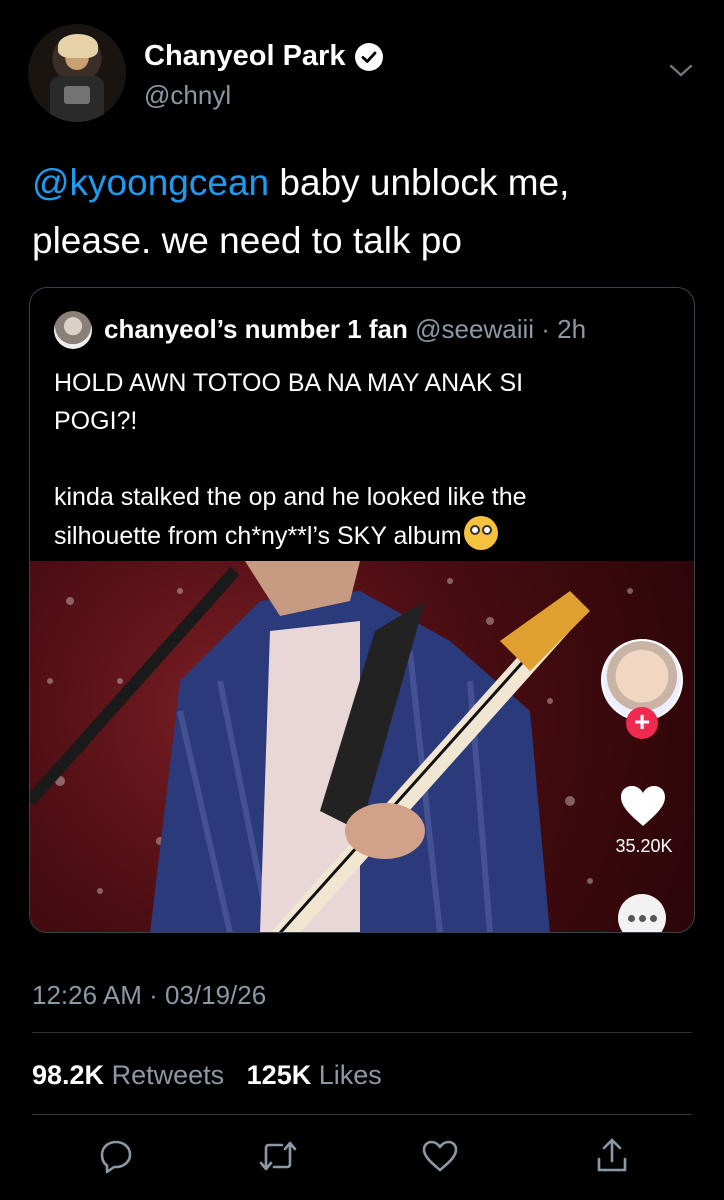  Describe the element at coordinates (258, 536) in the screenshot. I see `quote-text-line4: silhouette from ch*ny**l’s SKY album` at that location.